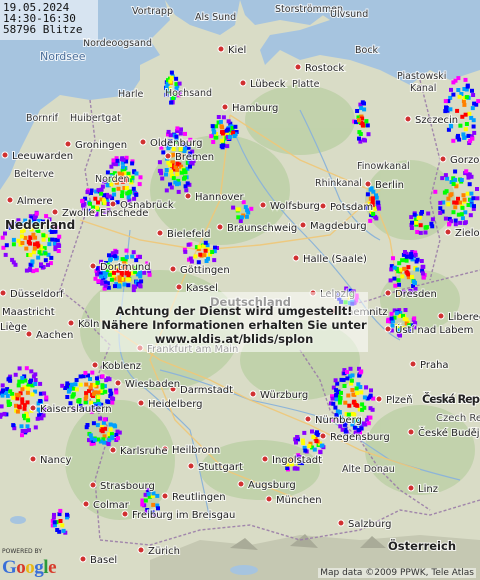 The width and height of the screenshot is (480, 580). I want to click on place-label-hannover: Hannover, so click(220, 197).